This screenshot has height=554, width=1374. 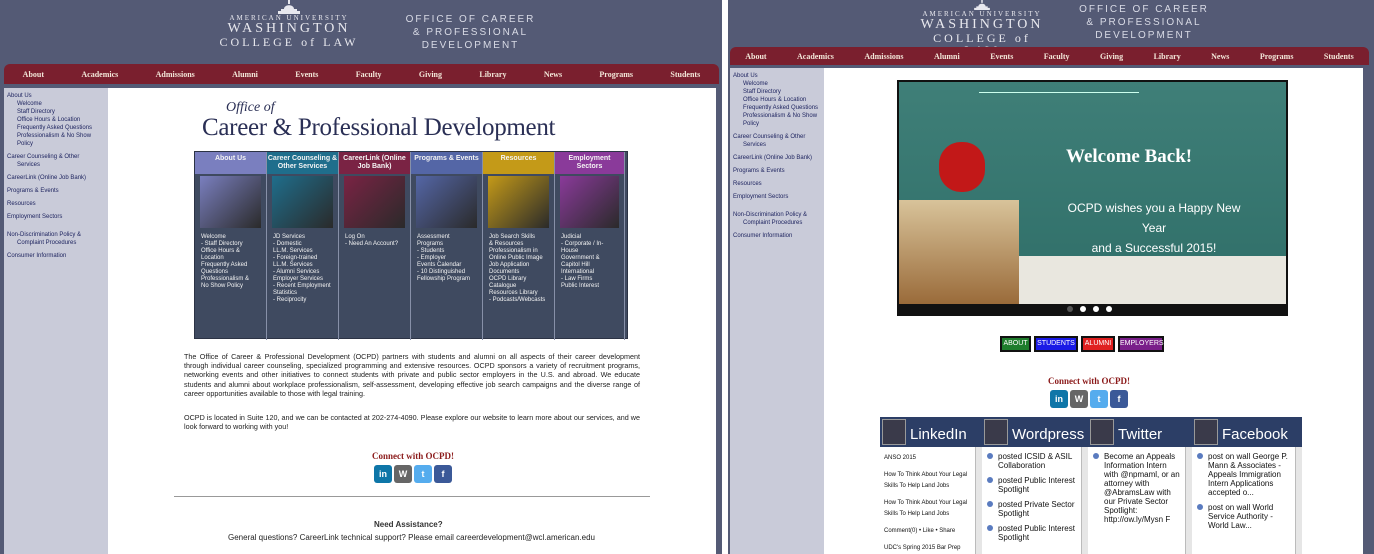 What do you see at coordinates (1339, 56) in the screenshot?
I see `nav-item-students: Students` at bounding box center [1339, 56].